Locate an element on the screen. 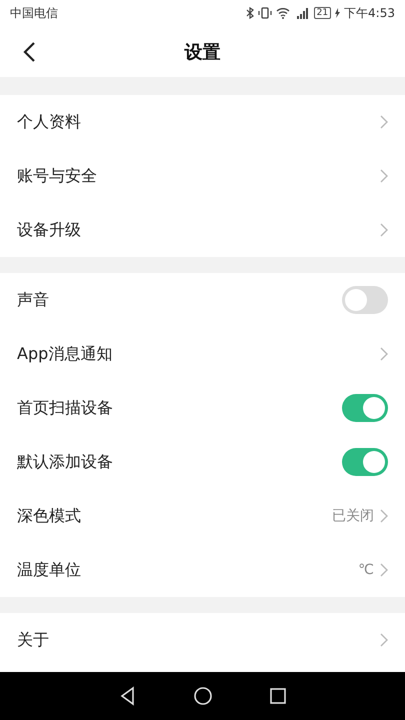 The height and width of the screenshot is (720, 405). row-value: 已关闭 is located at coordinates (353, 516).